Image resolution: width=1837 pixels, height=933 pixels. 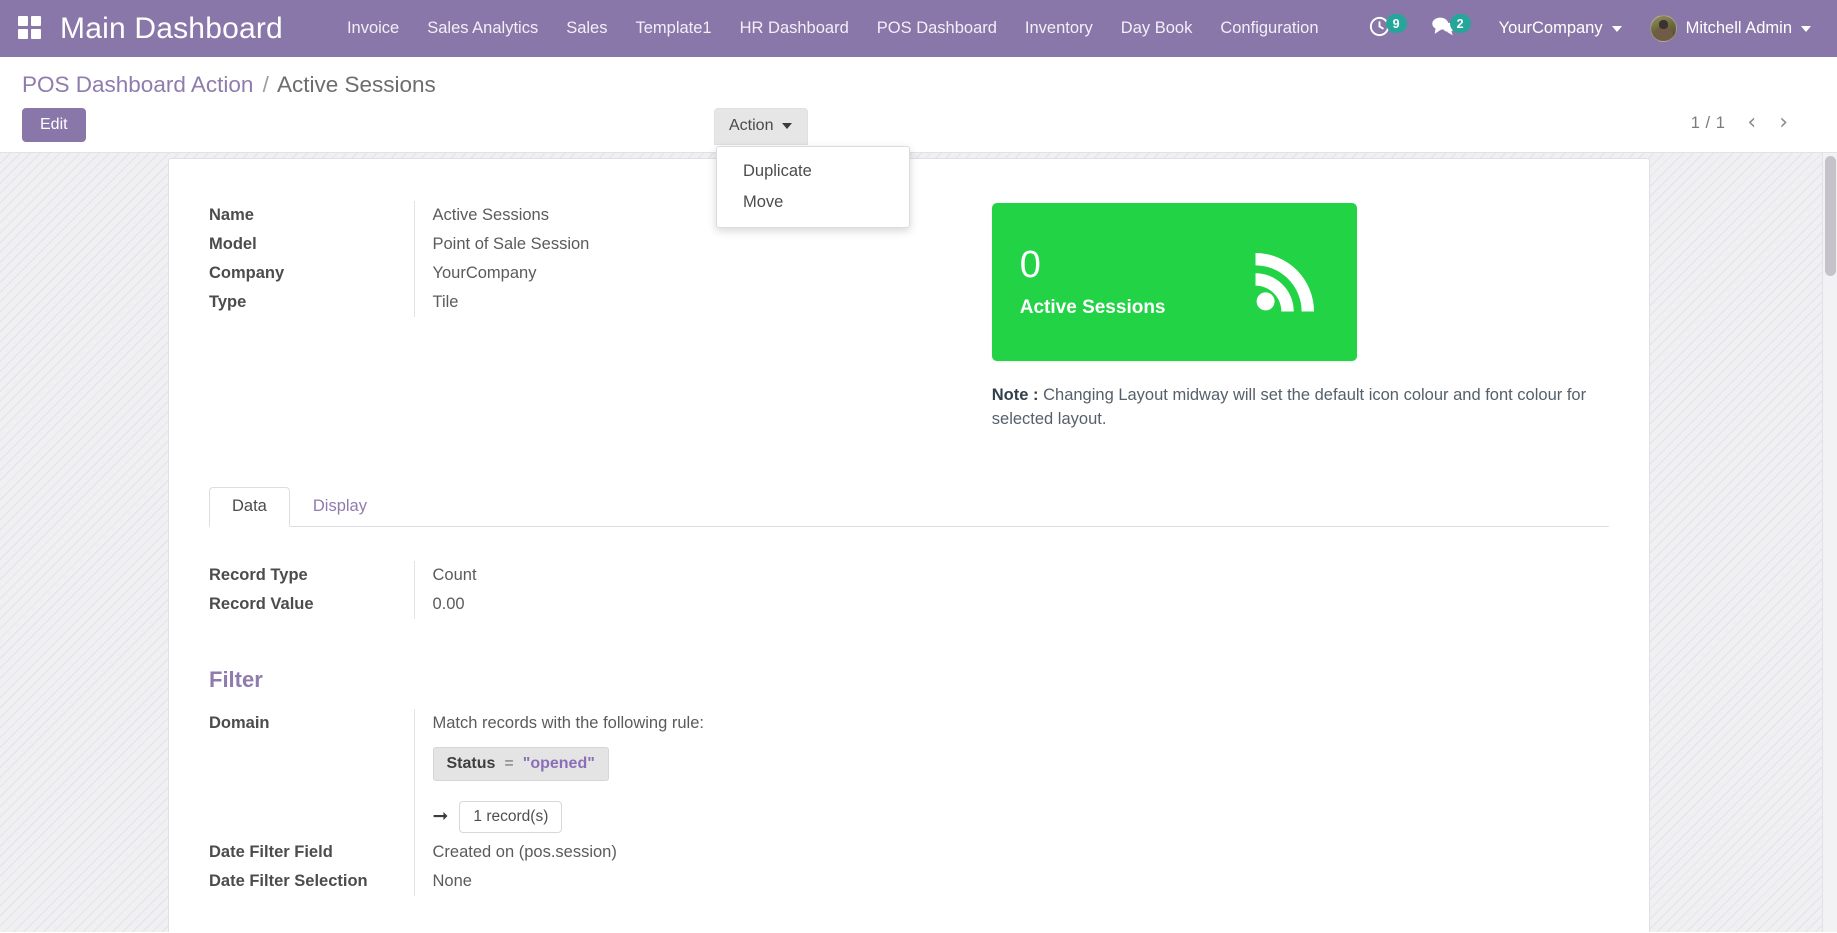 What do you see at coordinates (520, 763) in the screenshot?
I see `domain-rule: Status = "opened"` at bounding box center [520, 763].